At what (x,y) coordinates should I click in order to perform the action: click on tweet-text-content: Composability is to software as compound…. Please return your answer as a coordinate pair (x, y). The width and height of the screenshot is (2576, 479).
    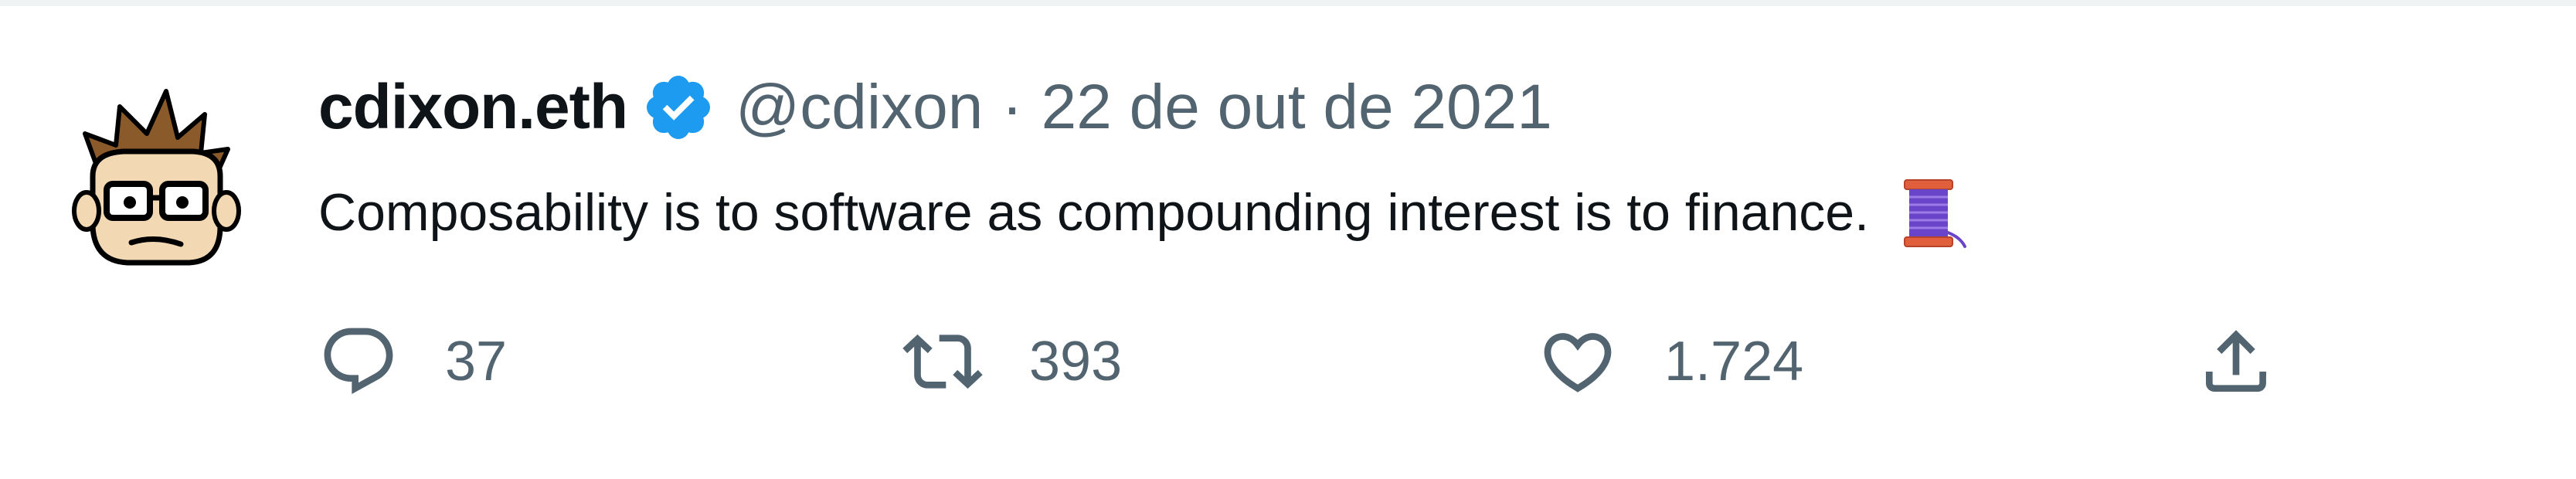
    Looking at the image, I should click on (1093, 212).